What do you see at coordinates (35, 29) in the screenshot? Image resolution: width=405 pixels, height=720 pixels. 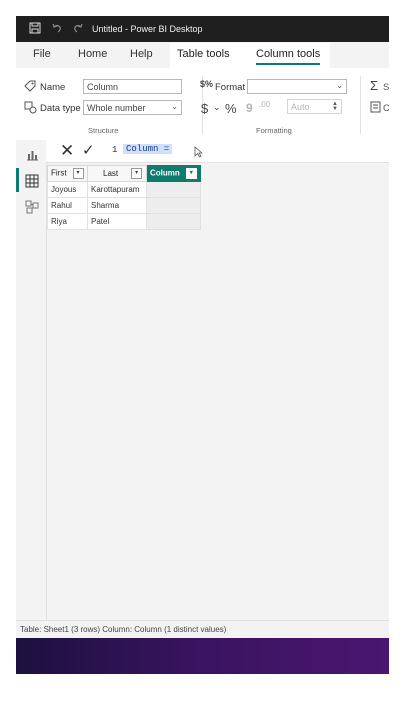 I see `save-icon` at bounding box center [35, 29].